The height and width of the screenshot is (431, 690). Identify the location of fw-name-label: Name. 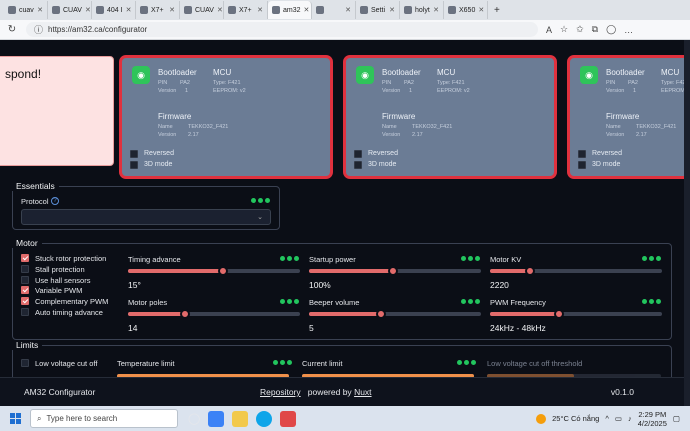
(165, 127).